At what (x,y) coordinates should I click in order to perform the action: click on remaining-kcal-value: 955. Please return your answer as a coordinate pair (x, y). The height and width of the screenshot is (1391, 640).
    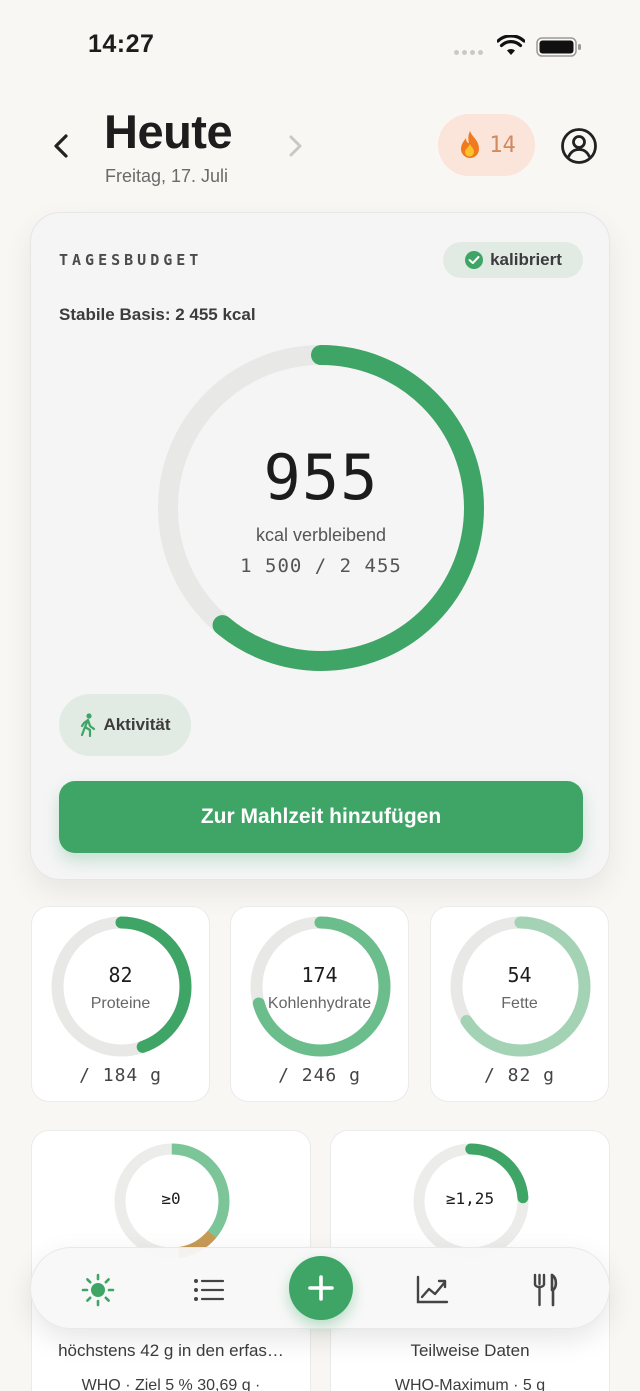
    Looking at the image, I should click on (321, 477).